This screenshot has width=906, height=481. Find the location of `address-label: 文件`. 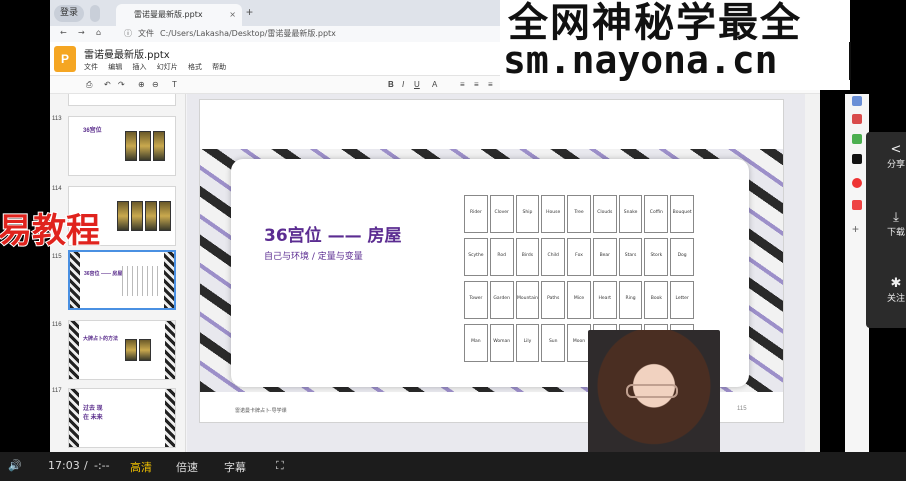

address-label: 文件 is located at coordinates (146, 33).